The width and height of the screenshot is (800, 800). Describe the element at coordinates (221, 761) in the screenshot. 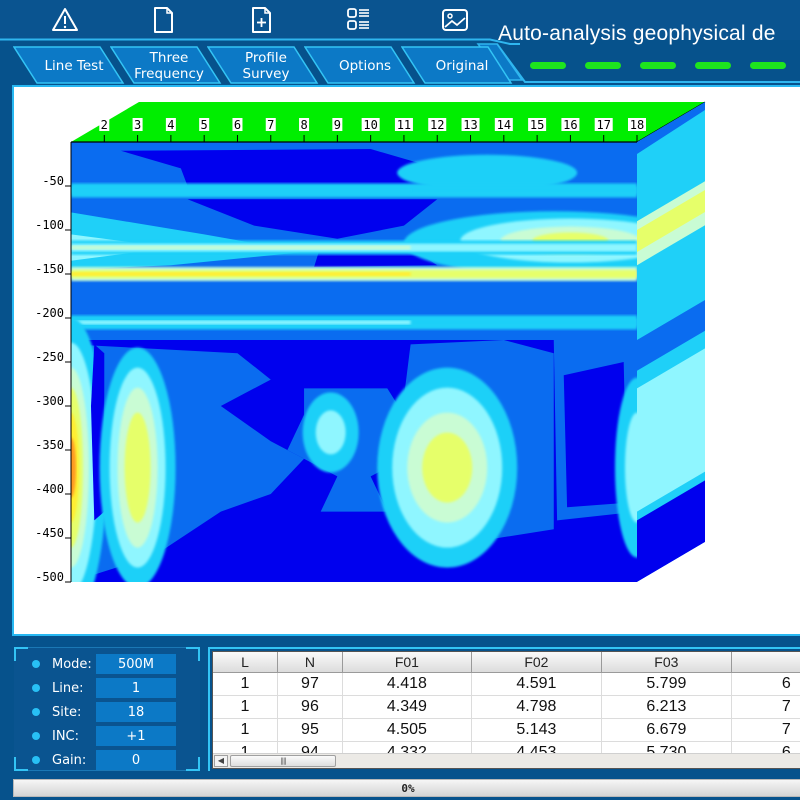

I see `scroll-left-arrow-icon: ◀` at that location.